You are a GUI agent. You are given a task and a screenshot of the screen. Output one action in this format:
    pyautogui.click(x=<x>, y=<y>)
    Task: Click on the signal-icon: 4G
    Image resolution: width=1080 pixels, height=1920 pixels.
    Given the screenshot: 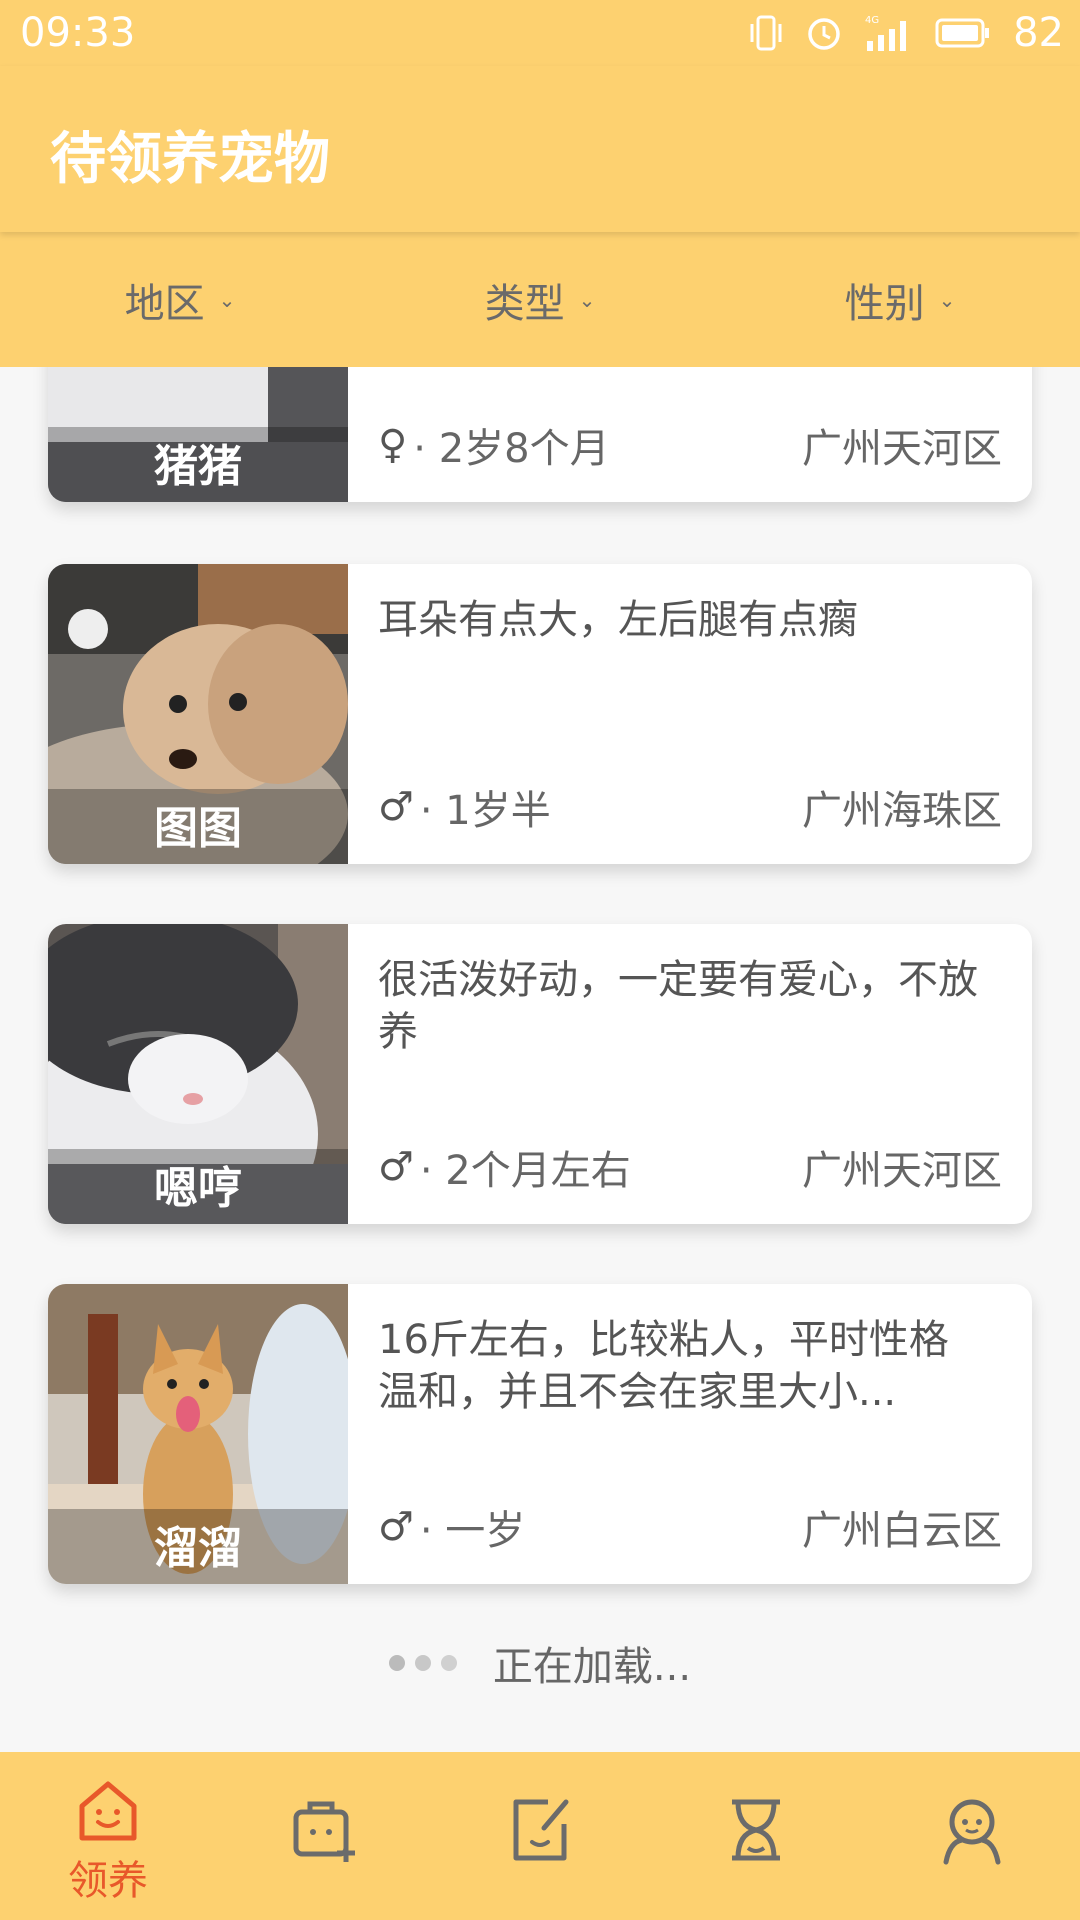 What is the action you would take?
    pyautogui.click(x=886, y=33)
    